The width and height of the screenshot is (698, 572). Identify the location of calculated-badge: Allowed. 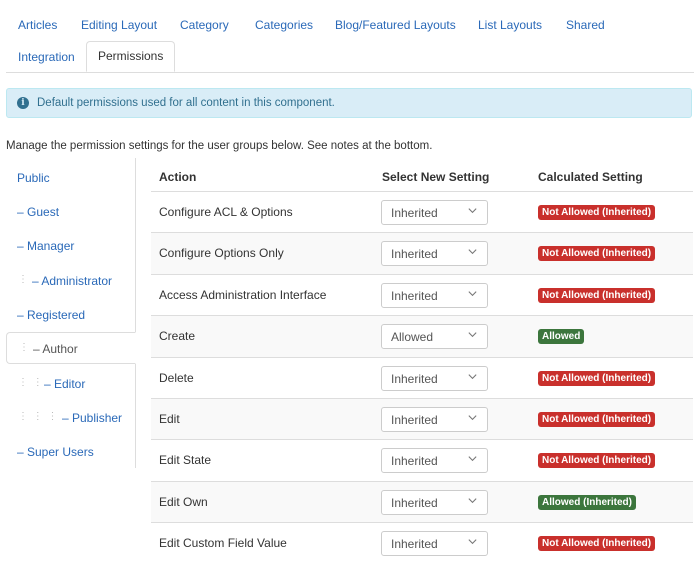
(561, 337).